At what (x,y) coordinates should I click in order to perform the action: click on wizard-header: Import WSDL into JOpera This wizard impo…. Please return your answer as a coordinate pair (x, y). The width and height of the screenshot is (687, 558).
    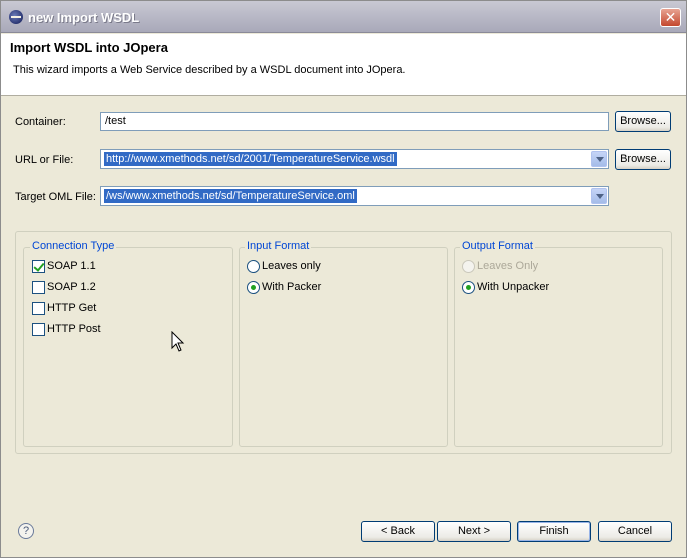
    Looking at the image, I should click on (343, 65).